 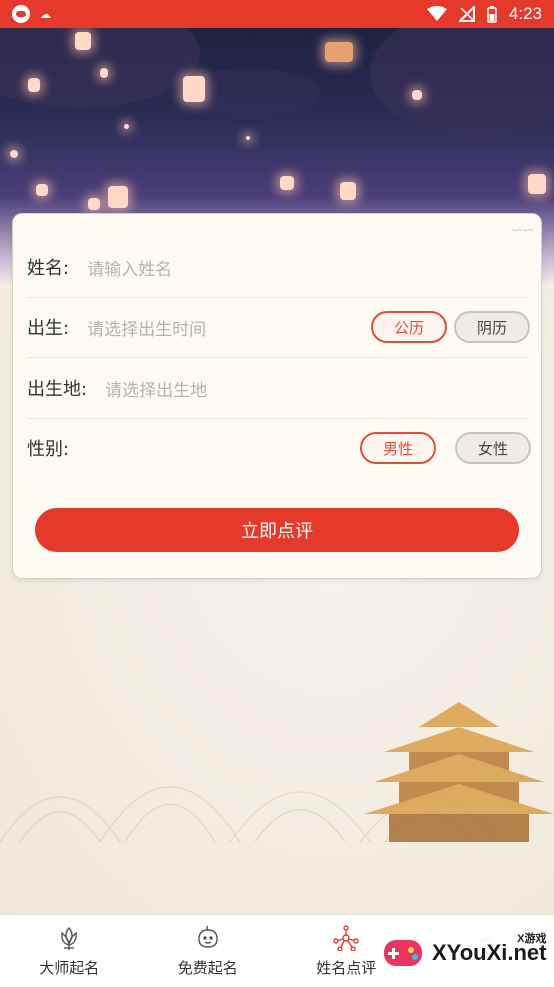 I want to click on tab-label: 大师起名, so click(x=69, y=967).